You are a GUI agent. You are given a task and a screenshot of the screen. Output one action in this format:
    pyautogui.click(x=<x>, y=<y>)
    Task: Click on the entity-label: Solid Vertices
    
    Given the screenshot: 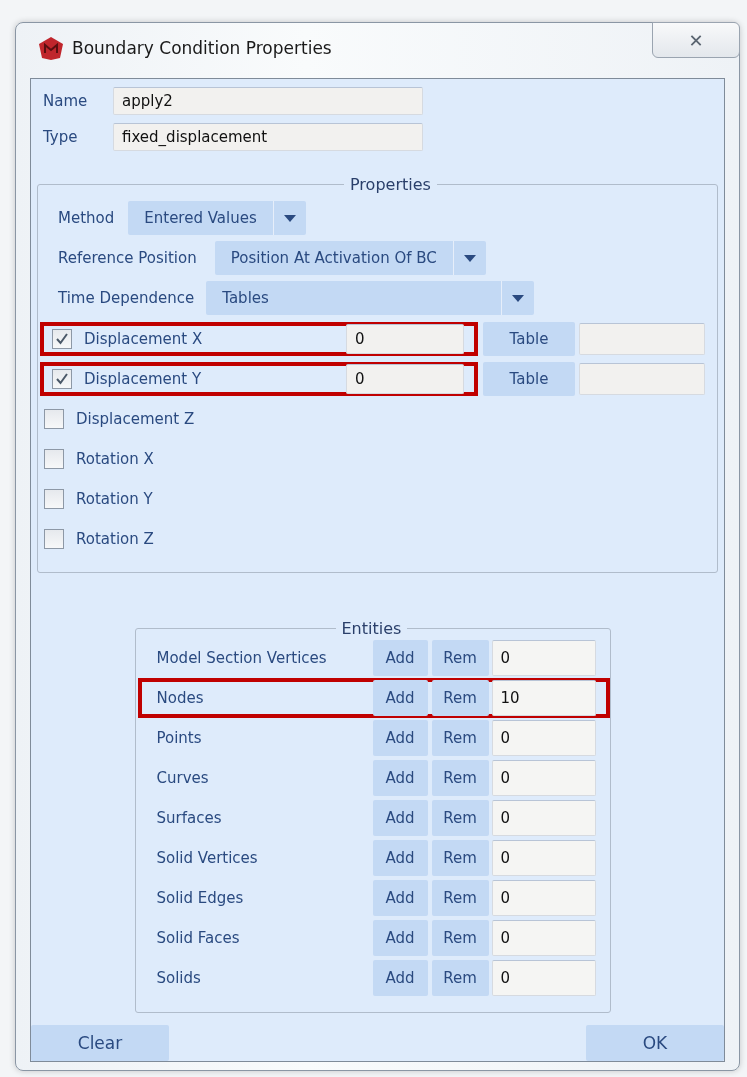 What is the action you would take?
    pyautogui.click(x=207, y=858)
    